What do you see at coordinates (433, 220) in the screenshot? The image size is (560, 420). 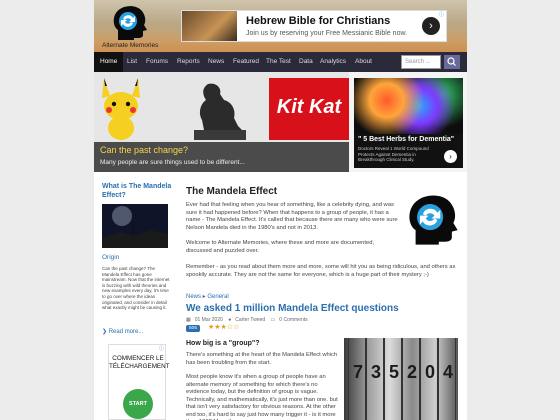 I see `mandela-head-icon` at bounding box center [433, 220].